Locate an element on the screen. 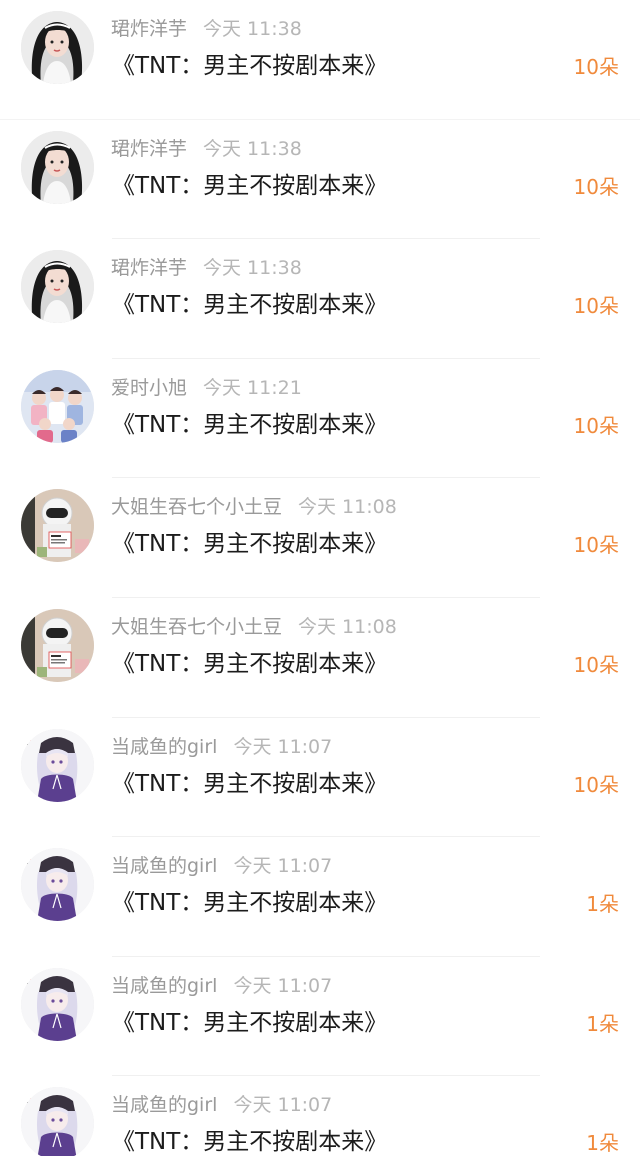  timestamp: 今天 11:21 is located at coordinates (252, 387).